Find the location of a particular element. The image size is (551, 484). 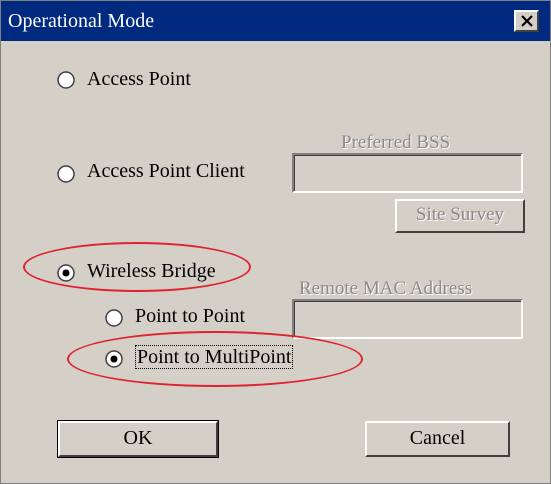

close-icon is located at coordinates (527, 21).